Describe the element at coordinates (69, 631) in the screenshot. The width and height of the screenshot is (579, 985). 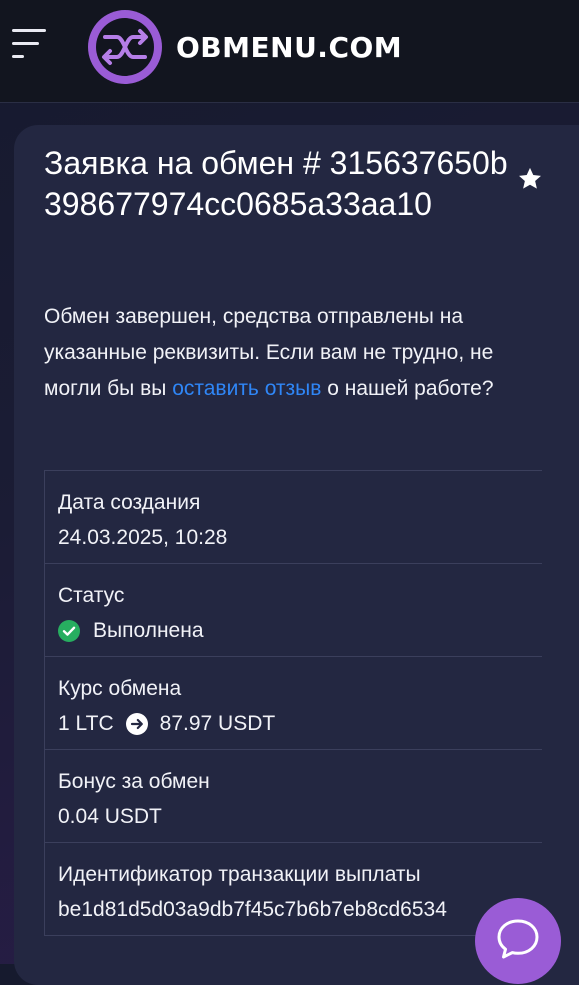
I see `check-circle-icon` at that location.